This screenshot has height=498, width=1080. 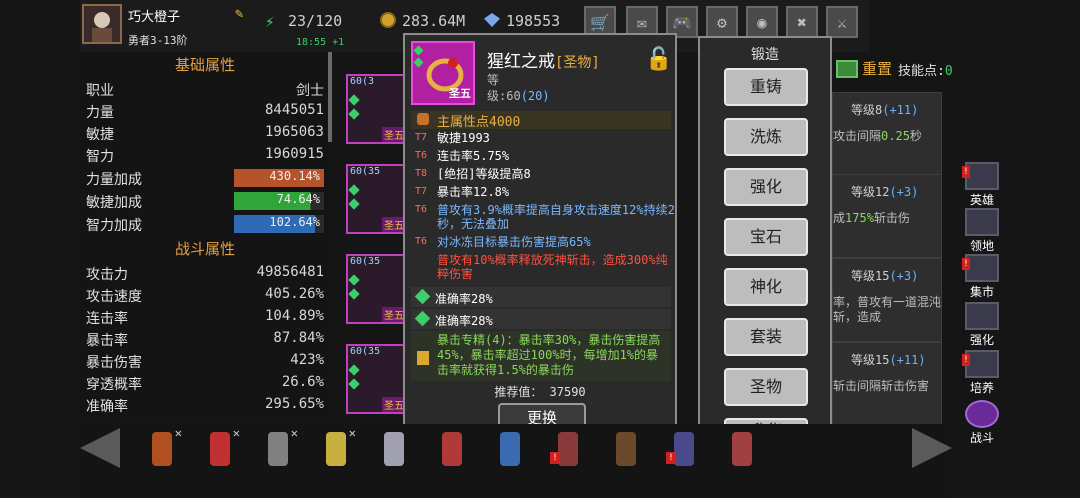 What do you see at coordinates (888, 359) in the screenshot?
I see `skill-level: 等级15(+11)` at bounding box center [888, 359].